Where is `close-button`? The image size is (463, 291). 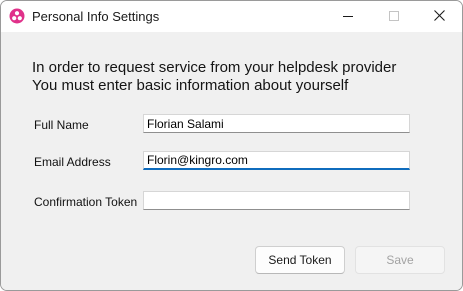 close-button is located at coordinates (439, 16).